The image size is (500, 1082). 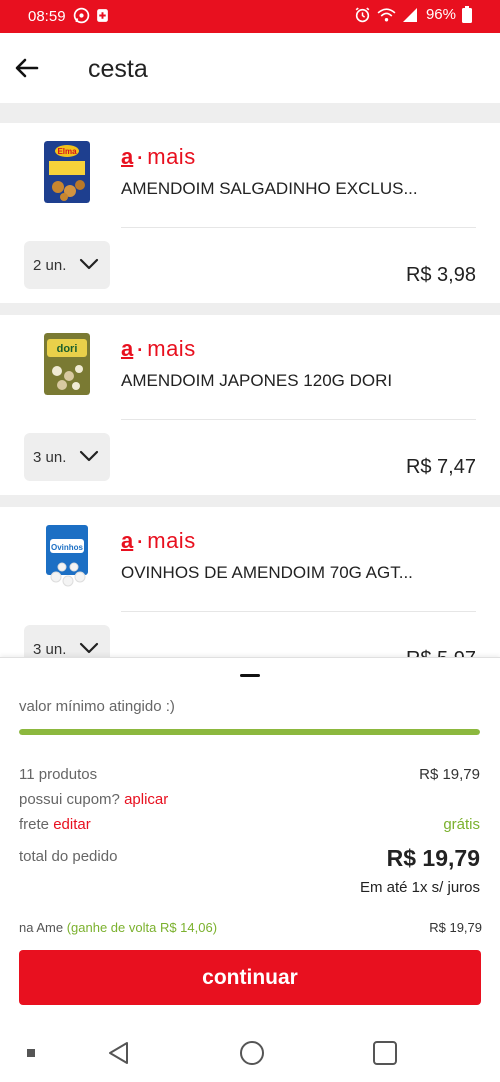 I want to click on back-button, so click(x=27, y=68).